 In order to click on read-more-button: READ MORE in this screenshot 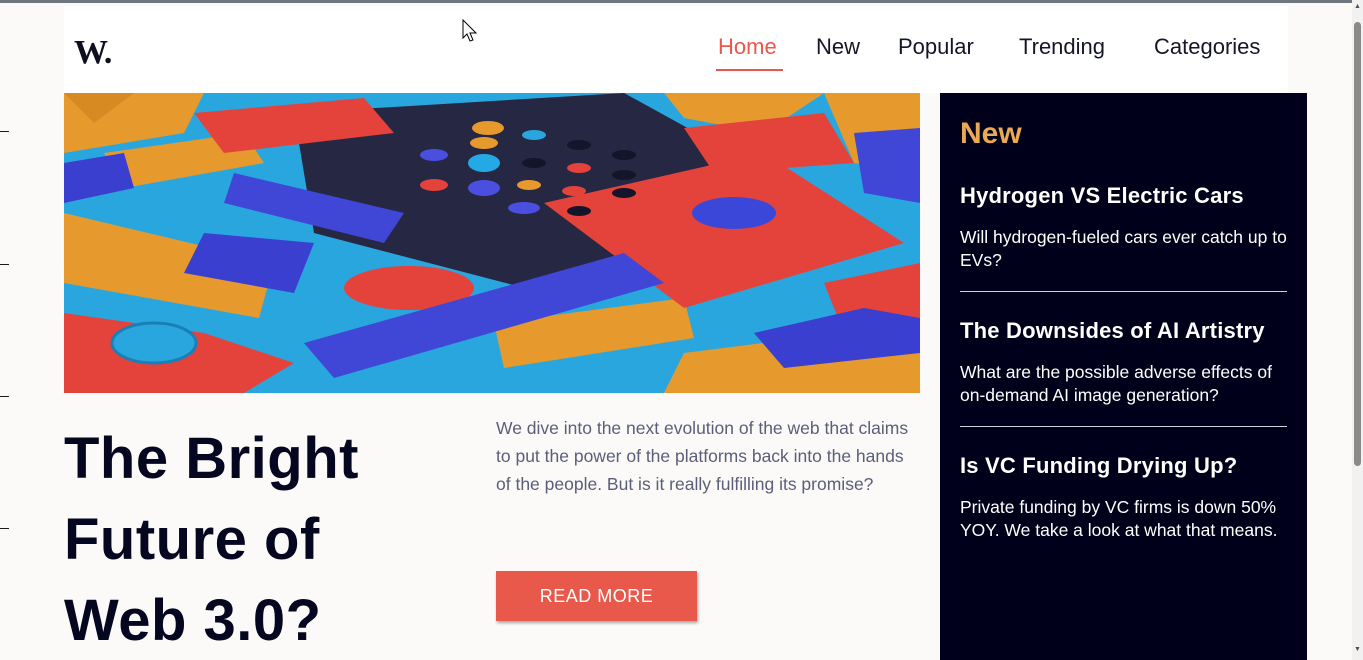, I will do `click(596, 596)`.